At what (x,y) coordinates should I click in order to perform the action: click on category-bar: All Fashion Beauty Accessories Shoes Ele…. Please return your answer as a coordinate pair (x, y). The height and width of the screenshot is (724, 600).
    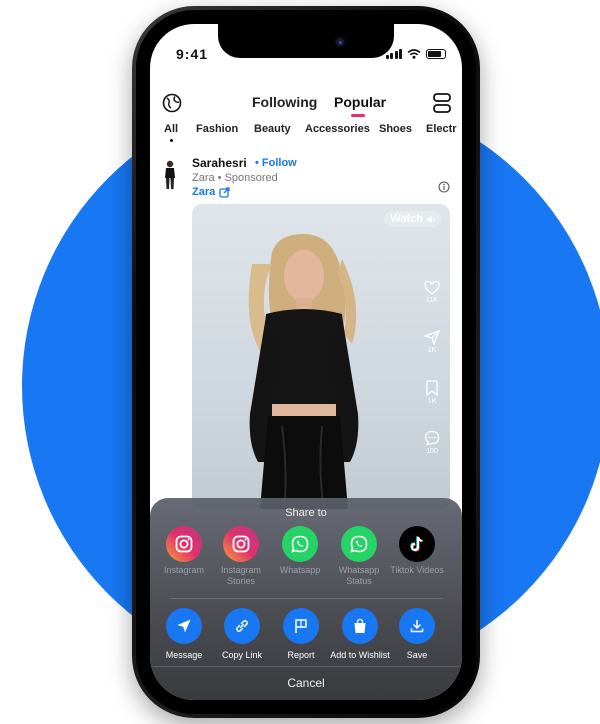
    Looking at the image, I should click on (306, 134).